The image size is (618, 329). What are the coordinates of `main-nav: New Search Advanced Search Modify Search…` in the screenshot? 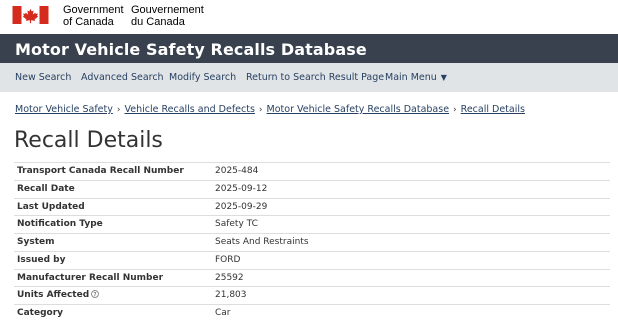 It's located at (309, 77).